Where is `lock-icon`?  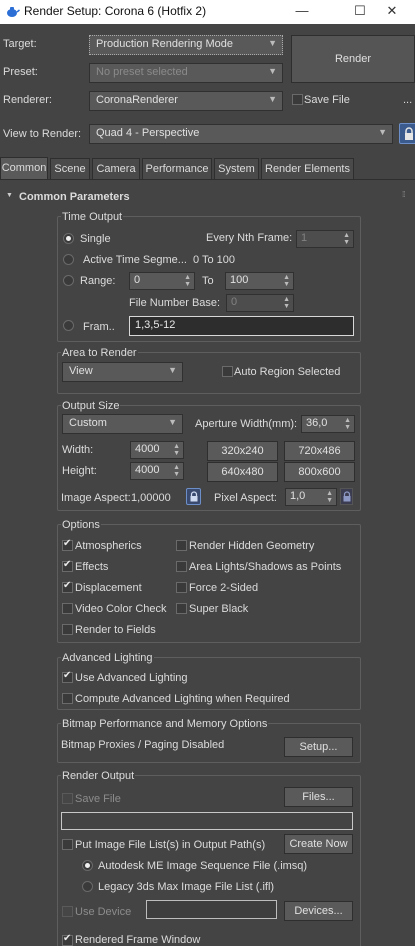 lock-icon is located at coordinates (347, 496).